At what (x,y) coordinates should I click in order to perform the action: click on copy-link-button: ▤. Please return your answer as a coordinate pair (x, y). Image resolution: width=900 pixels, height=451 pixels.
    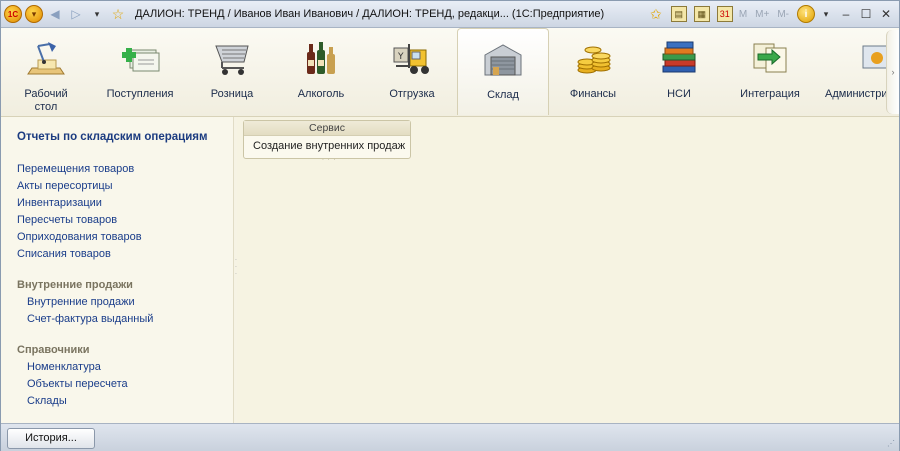
    Looking at the image, I should click on (679, 14).